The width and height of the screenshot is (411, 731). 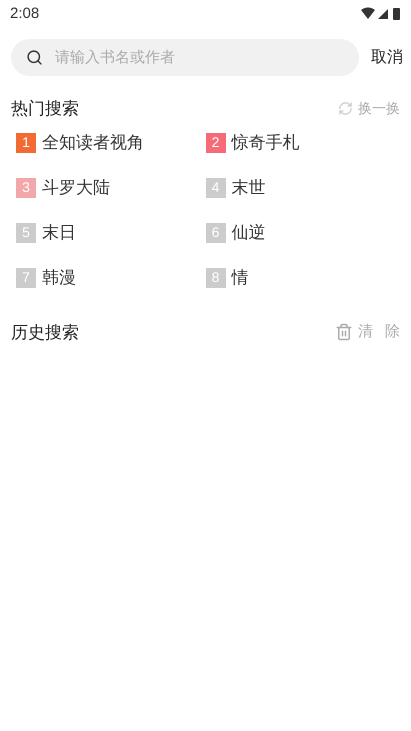 What do you see at coordinates (34, 57) in the screenshot?
I see `search-icon` at bounding box center [34, 57].